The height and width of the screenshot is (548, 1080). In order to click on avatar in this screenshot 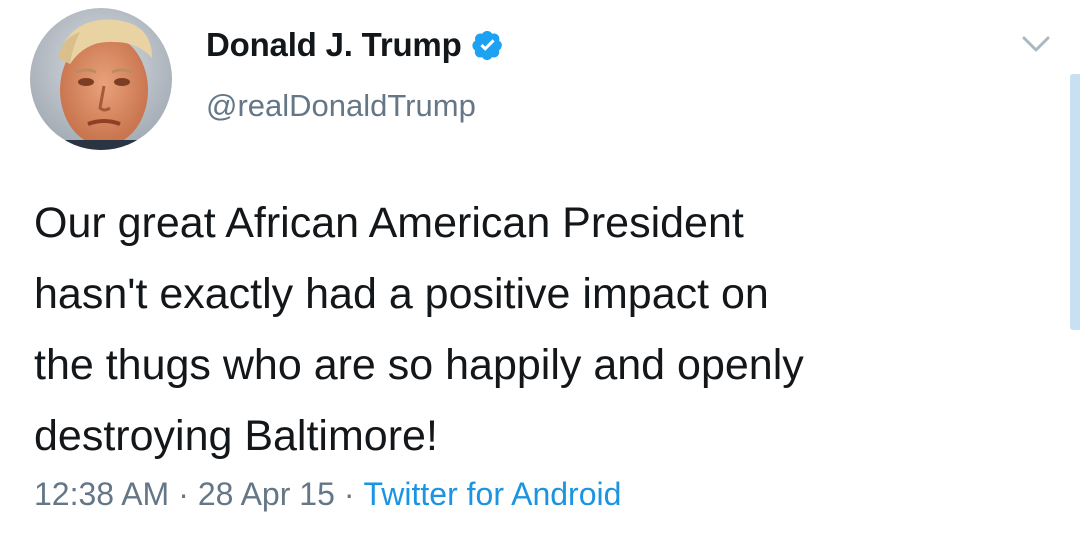, I will do `click(101, 79)`.